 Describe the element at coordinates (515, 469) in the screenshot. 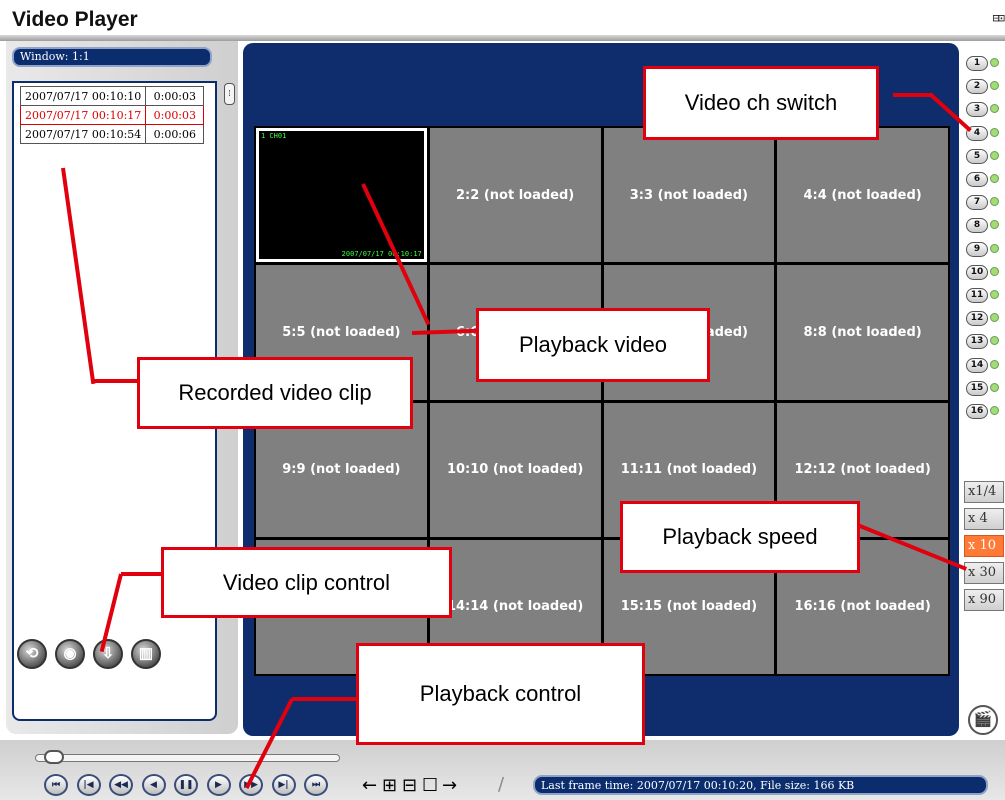

I see `video-cell: 10:10 (not loaded)` at that location.